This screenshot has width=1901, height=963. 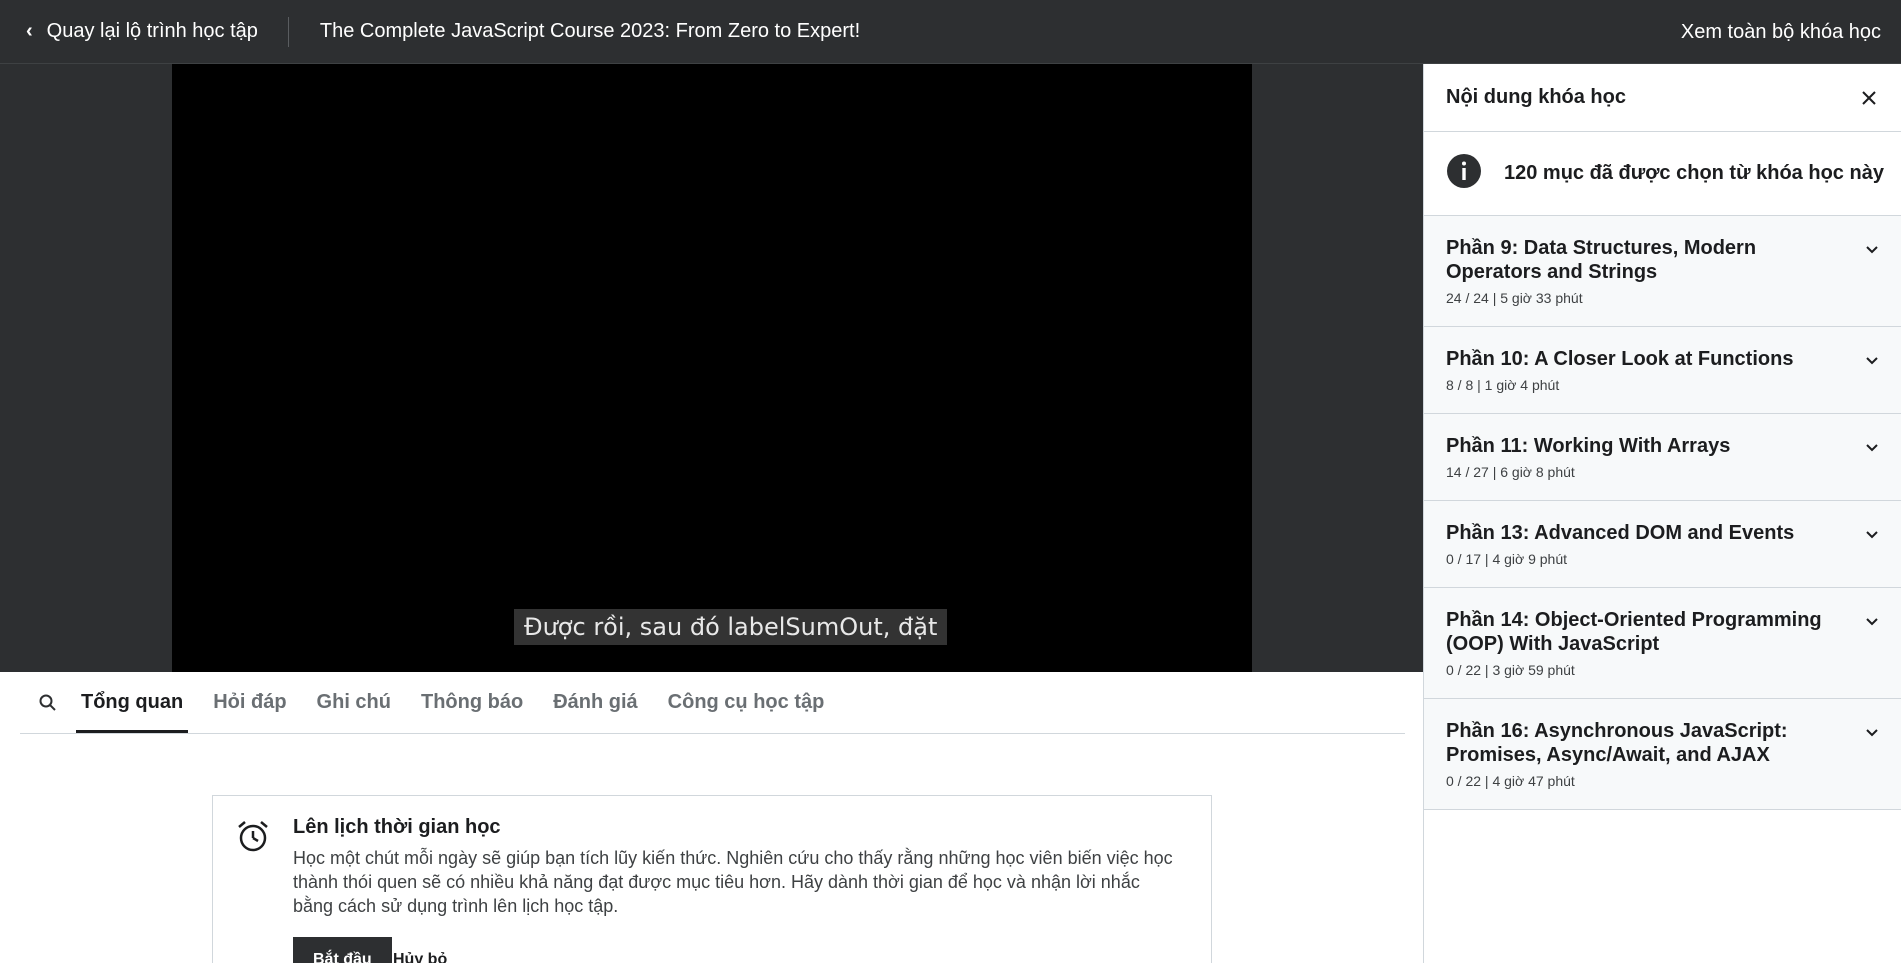 What do you see at coordinates (1536, 97) in the screenshot?
I see `sidebar-title: Nội dung khóa học` at bounding box center [1536, 97].